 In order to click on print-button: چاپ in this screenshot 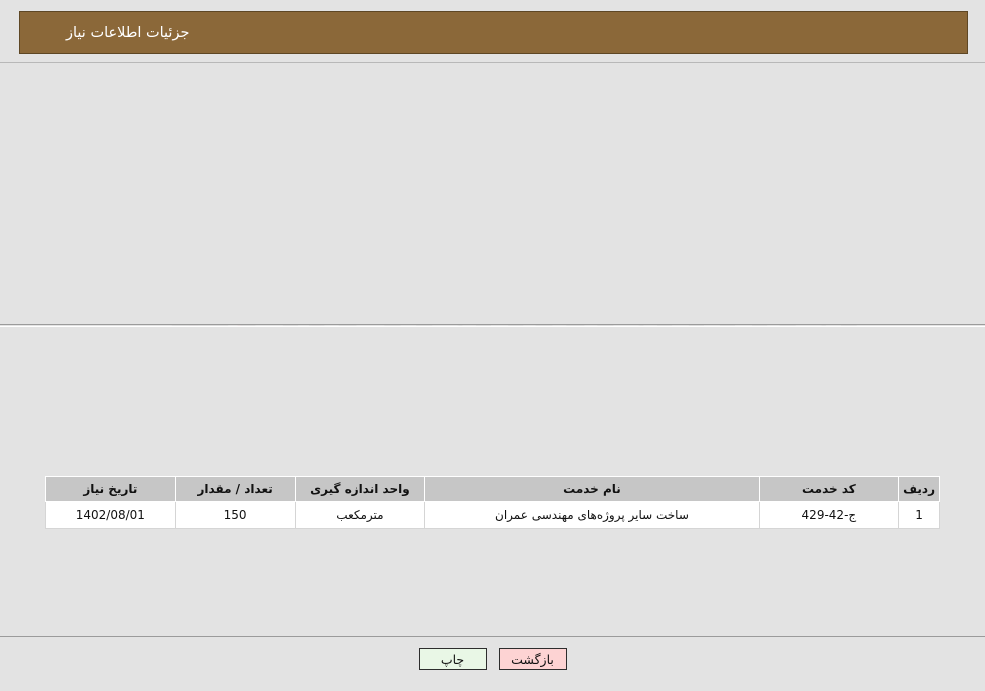, I will do `click(452, 659)`.